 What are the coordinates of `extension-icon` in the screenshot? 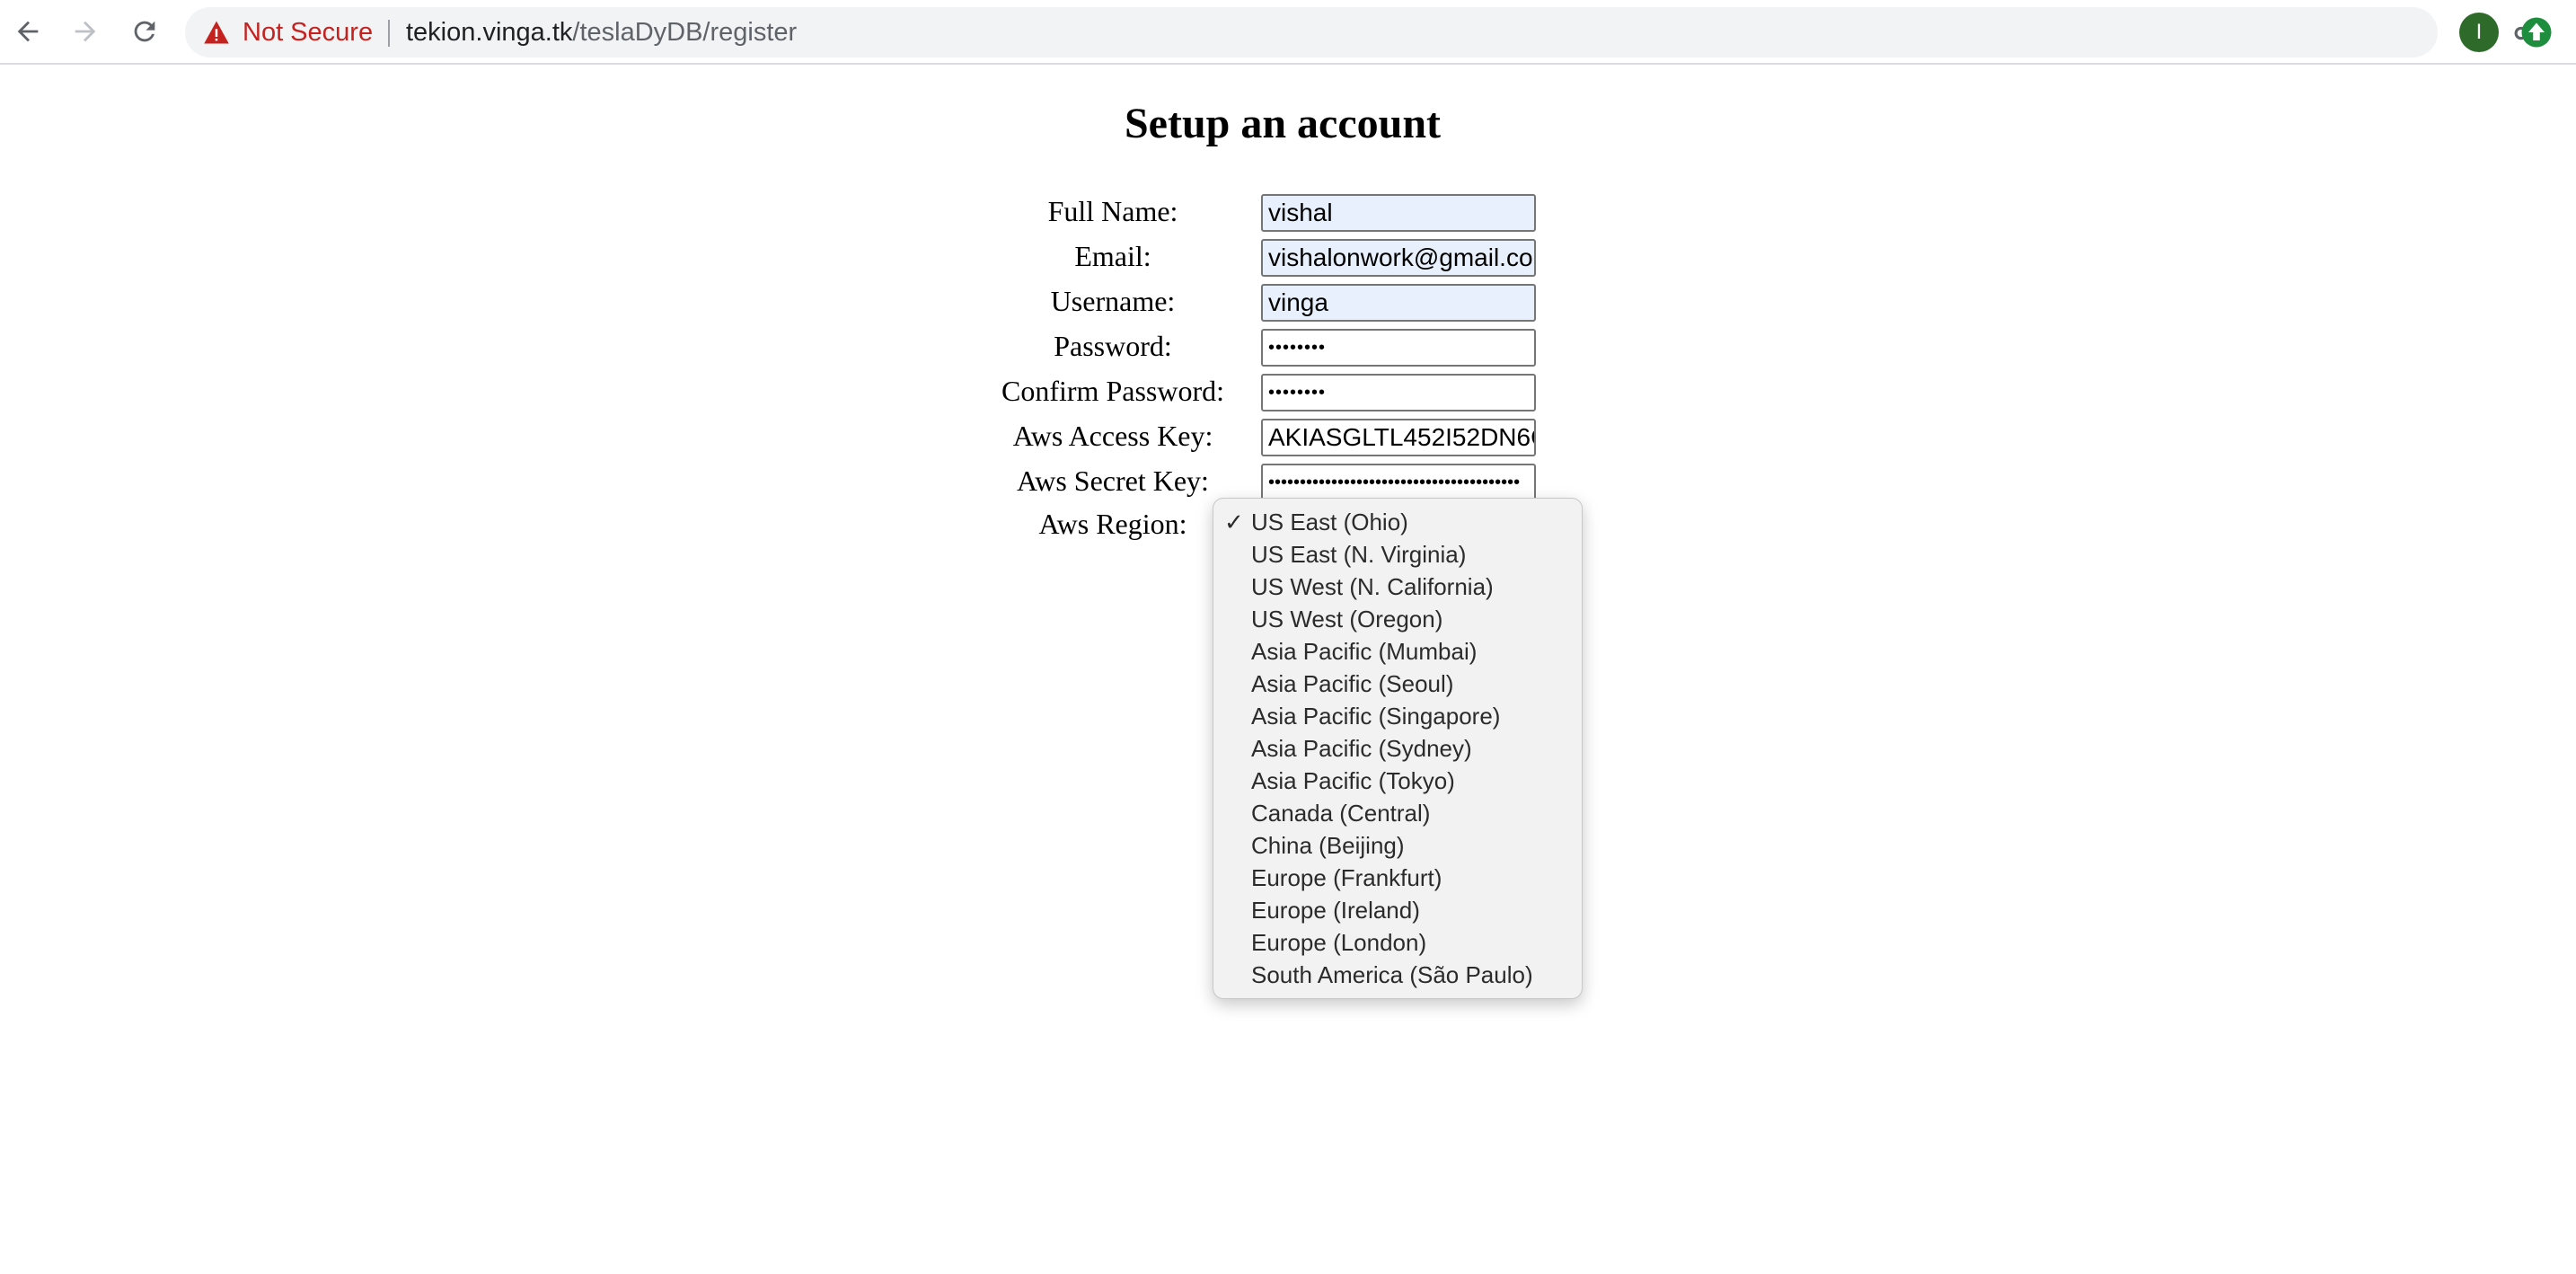 It's located at (2536, 33).